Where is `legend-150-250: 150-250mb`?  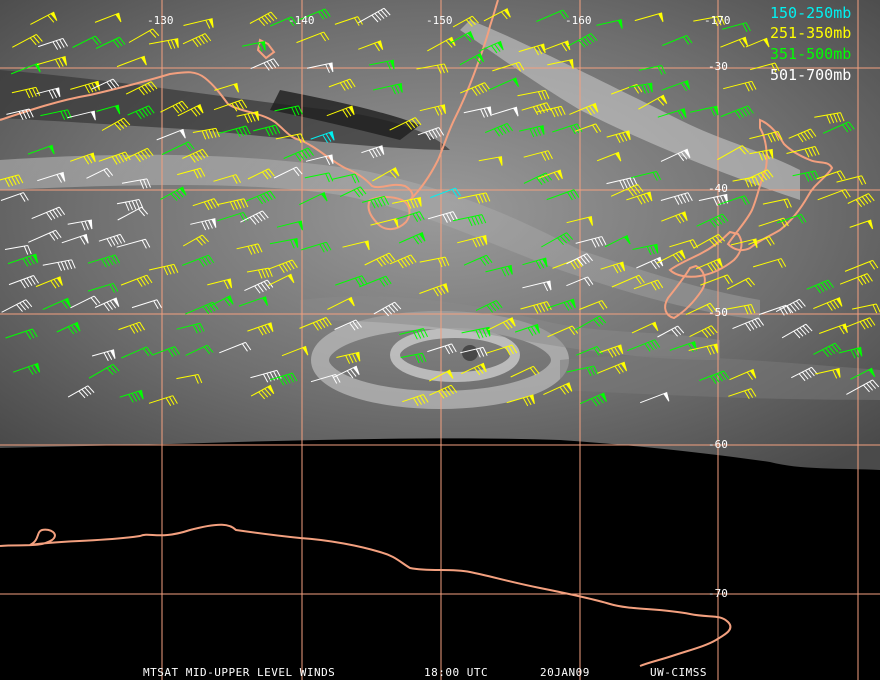
legend-150-250: 150-250mb is located at coordinates (810, 13).